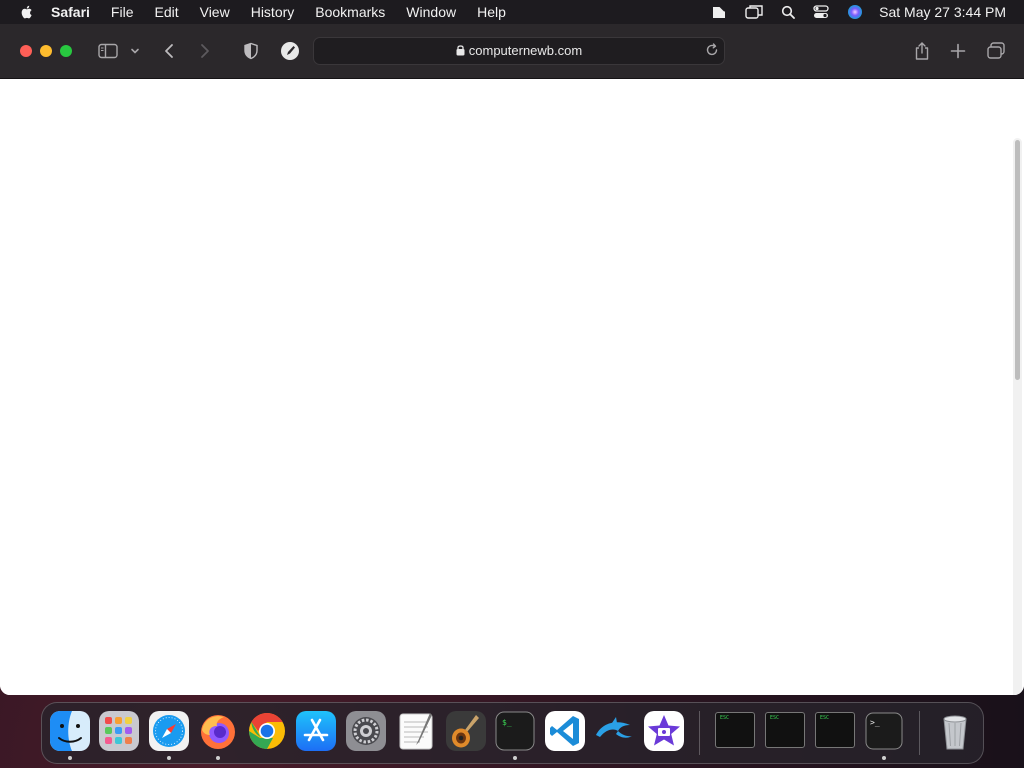 The height and width of the screenshot is (768, 1024). What do you see at coordinates (267, 731) in the screenshot?
I see `dock-chrome-icon` at bounding box center [267, 731].